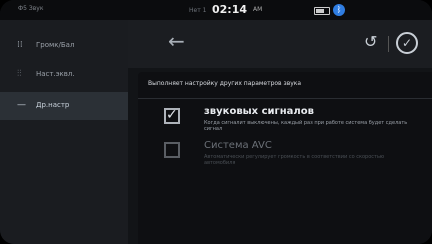 The width and height of the screenshot is (432, 244). What do you see at coordinates (21, 105) in the screenshot?
I see `menu-icon: —` at bounding box center [21, 105].